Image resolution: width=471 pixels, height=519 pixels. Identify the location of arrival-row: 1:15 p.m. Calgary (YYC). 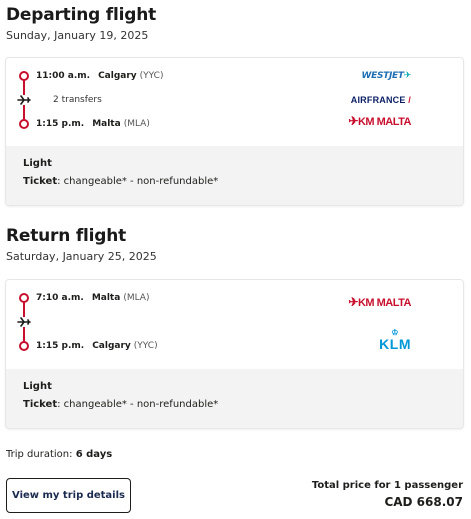
(97, 346).